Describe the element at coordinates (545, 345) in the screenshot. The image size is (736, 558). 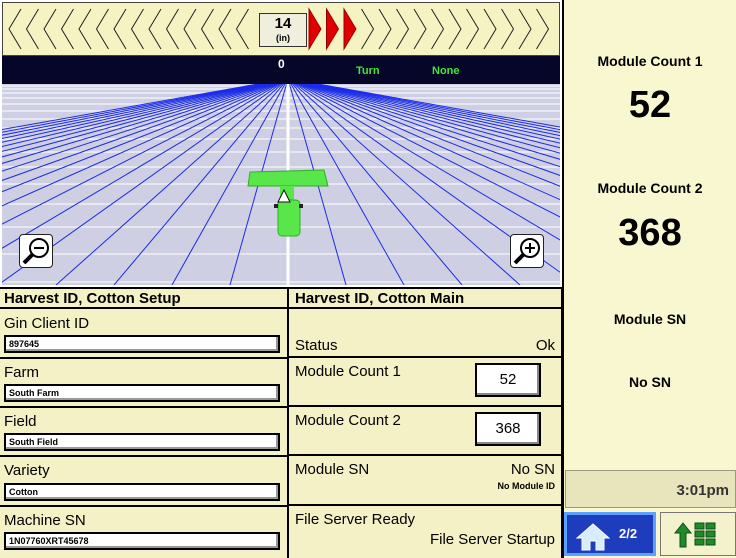
I see `status-value: Ok` at that location.